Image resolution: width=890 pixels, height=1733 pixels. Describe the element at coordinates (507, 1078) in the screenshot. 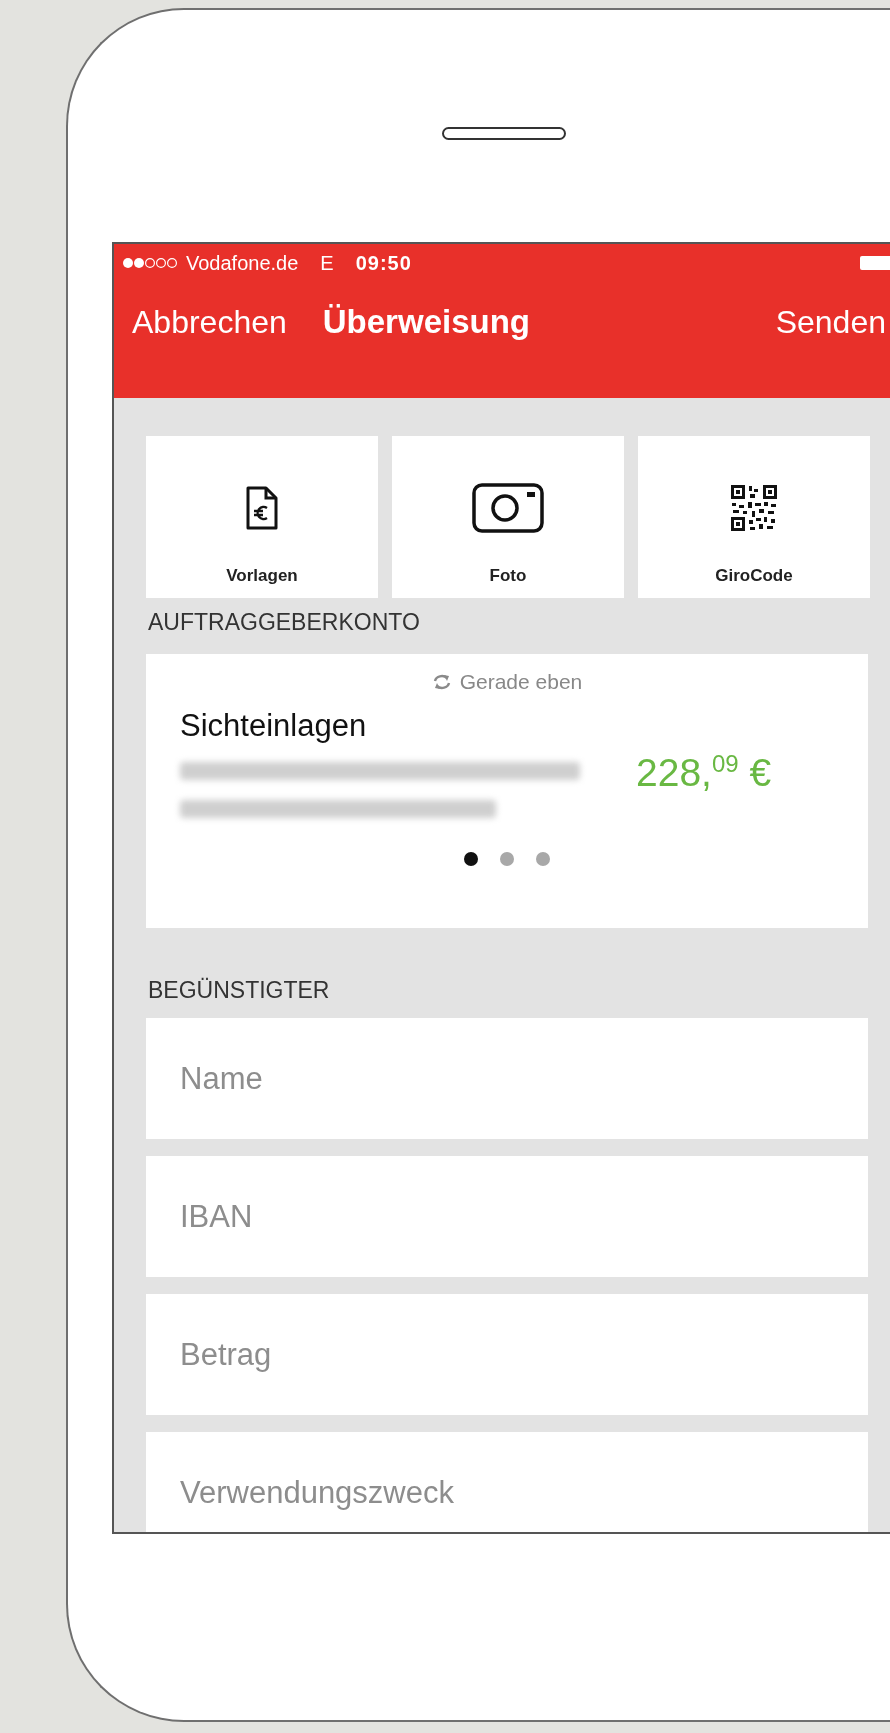

I see `input-field: Name` at that location.